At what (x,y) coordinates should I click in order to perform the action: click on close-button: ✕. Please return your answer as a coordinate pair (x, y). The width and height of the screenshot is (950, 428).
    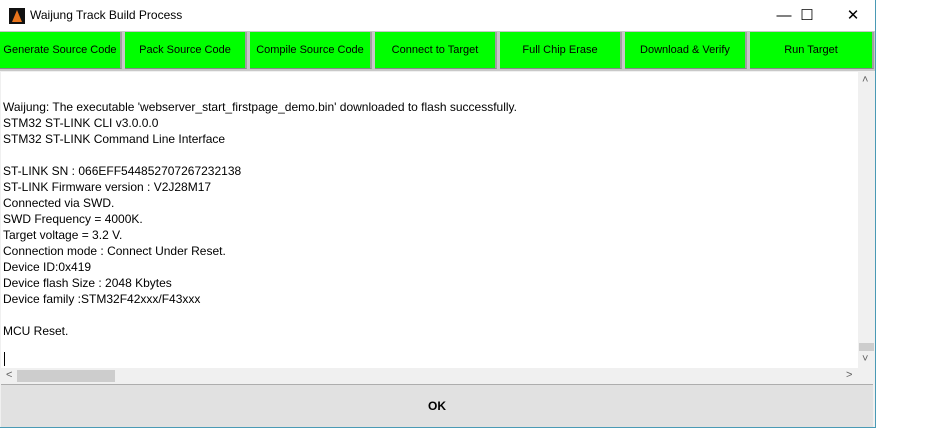
    Looking at the image, I should click on (853, 15).